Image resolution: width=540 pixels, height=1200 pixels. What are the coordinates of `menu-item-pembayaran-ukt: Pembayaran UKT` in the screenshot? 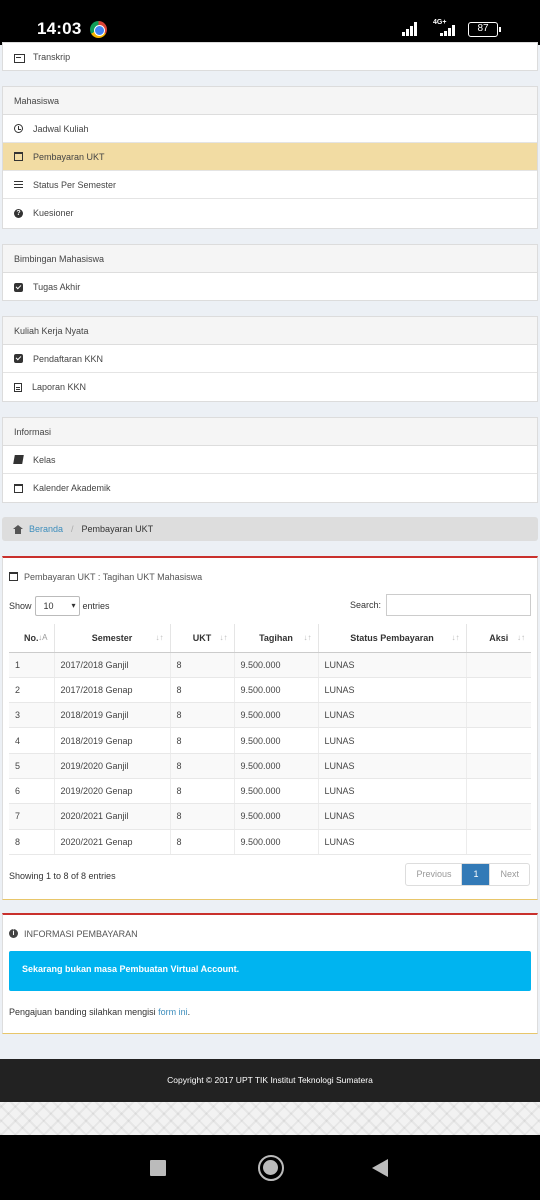 It's located at (270, 157).